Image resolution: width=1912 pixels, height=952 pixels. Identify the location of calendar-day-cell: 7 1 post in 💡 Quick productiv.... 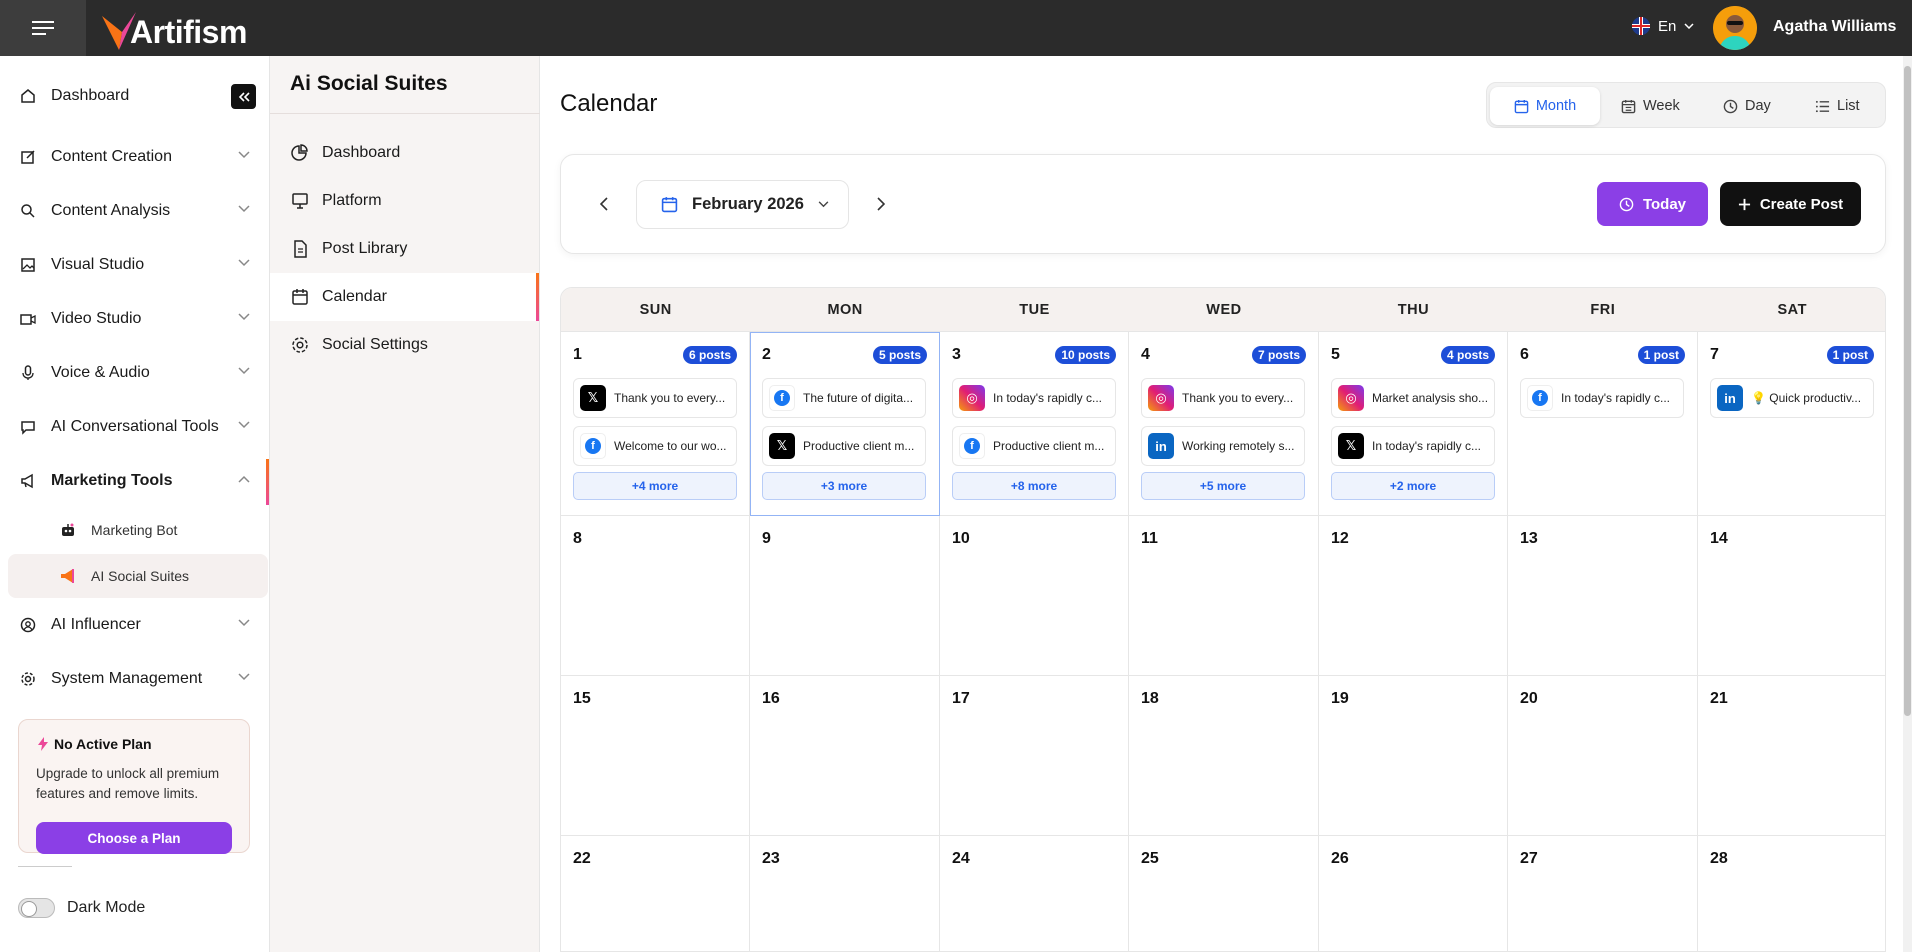
(1791, 424).